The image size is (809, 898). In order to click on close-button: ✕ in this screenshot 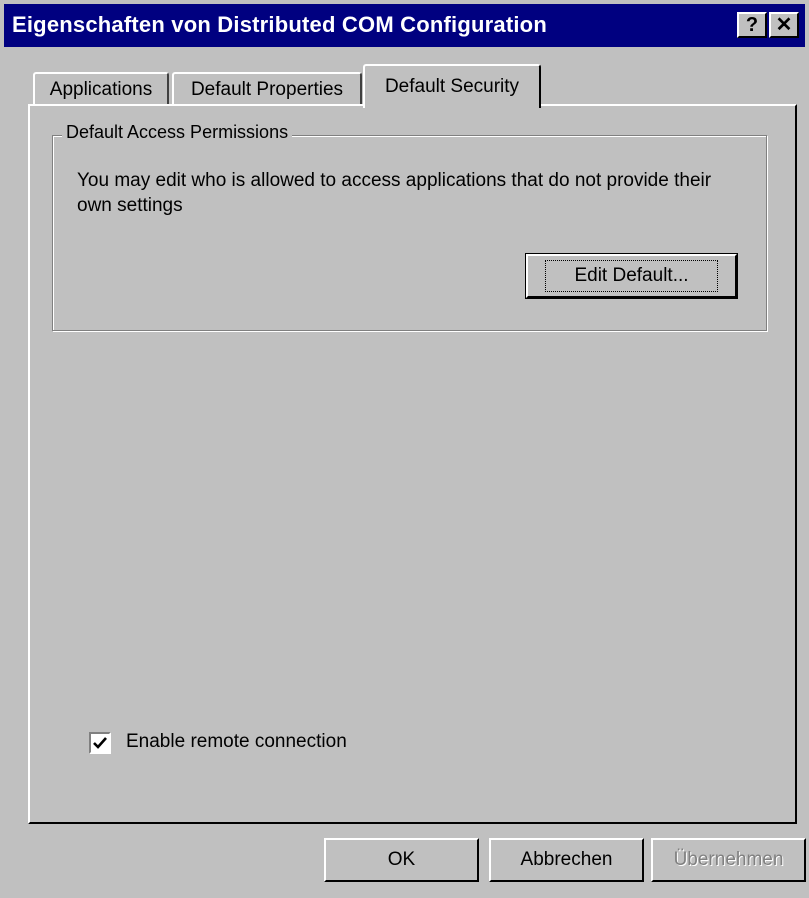, I will do `click(784, 25)`.